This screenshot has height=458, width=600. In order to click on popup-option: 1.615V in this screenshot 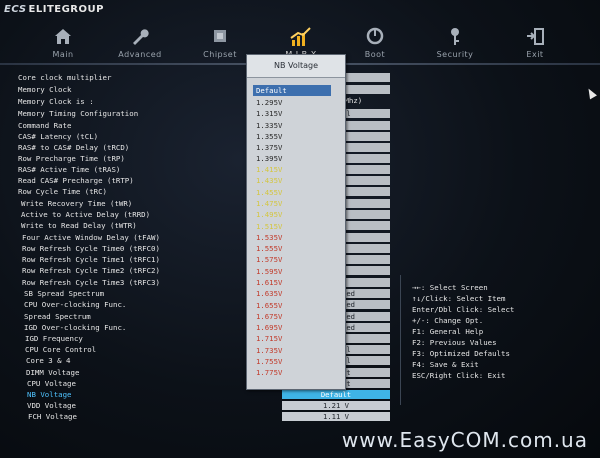, I will do `click(293, 282)`.